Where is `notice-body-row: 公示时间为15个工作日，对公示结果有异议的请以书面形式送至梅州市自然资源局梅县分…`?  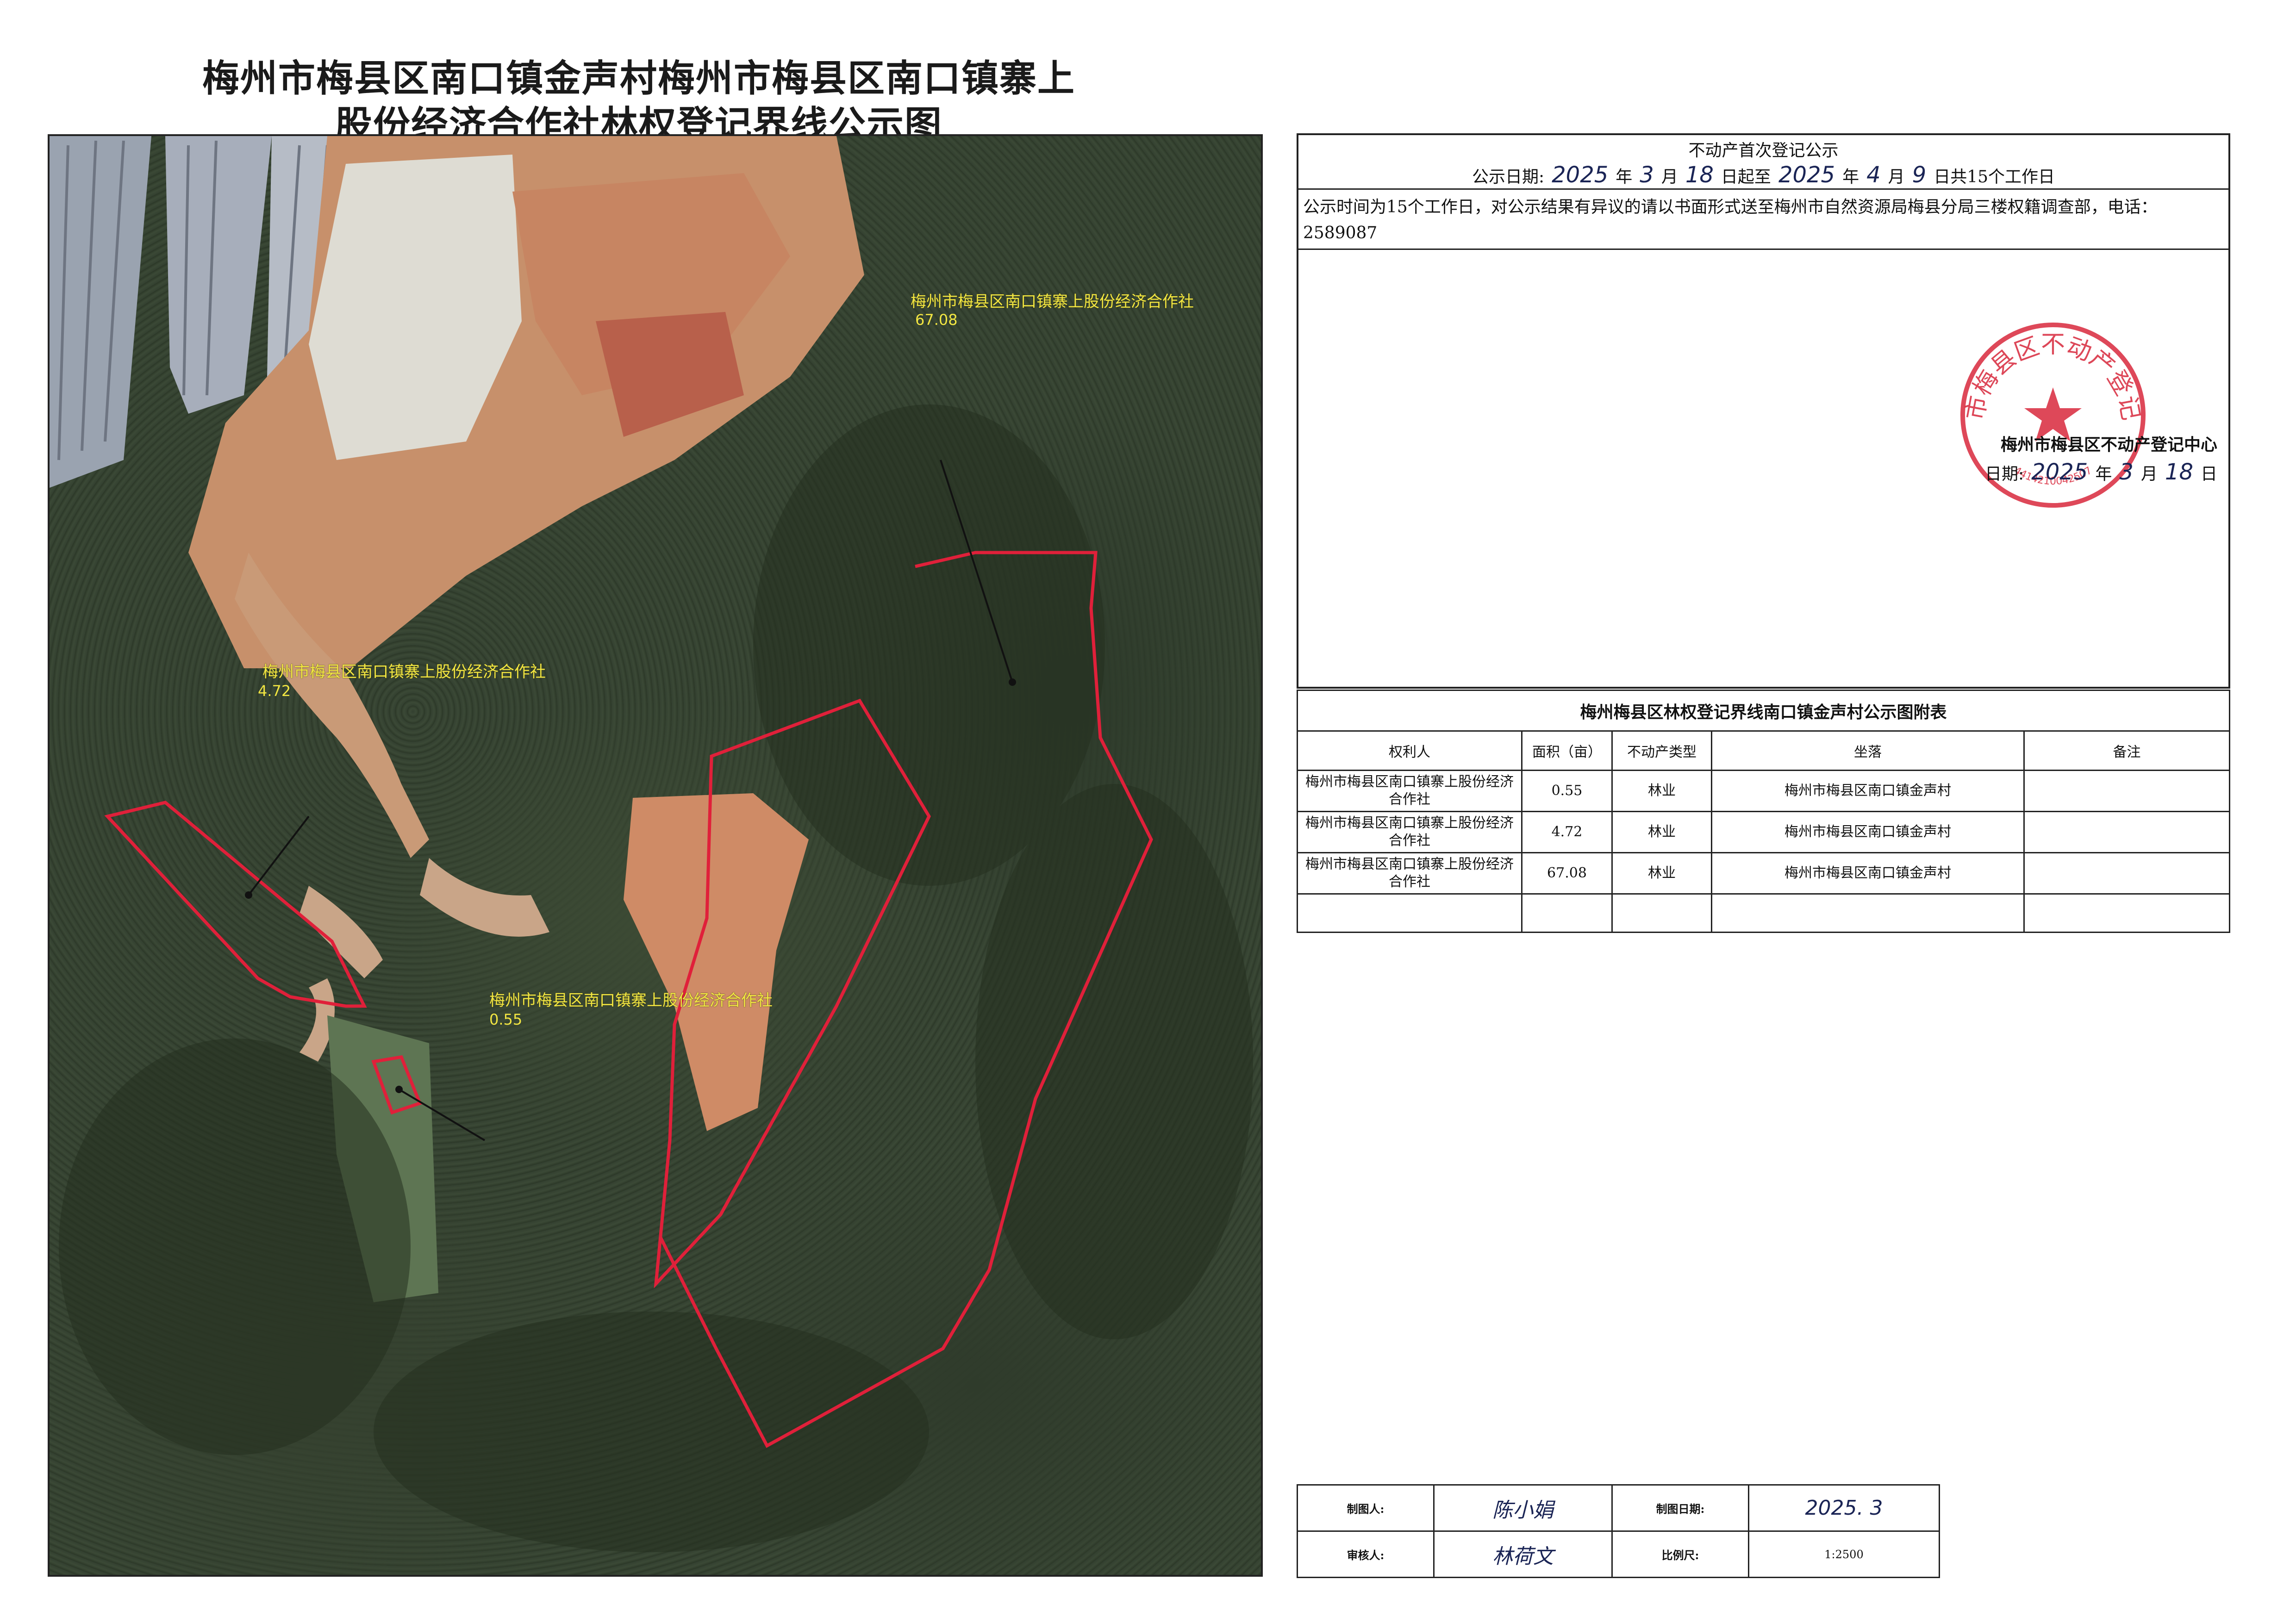 notice-body-row: 公示时间为15个工作日，对公示结果有异议的请以书面形式送至梅州市自然资源局梅县分… is located at coordinates (1763, 220).